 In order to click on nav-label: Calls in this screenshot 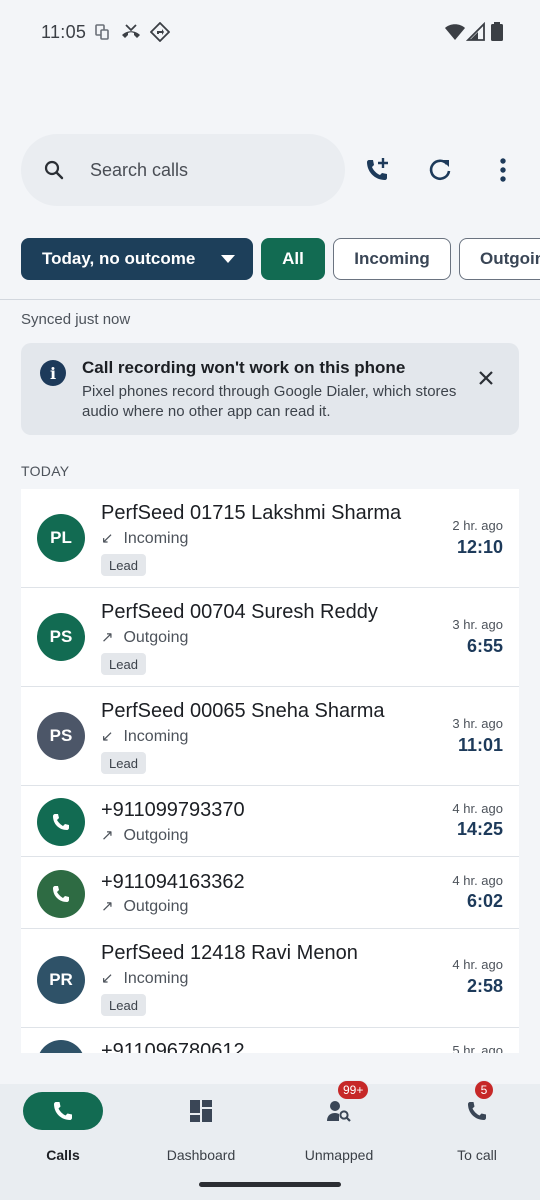, I will do `click(63, 1155)`.